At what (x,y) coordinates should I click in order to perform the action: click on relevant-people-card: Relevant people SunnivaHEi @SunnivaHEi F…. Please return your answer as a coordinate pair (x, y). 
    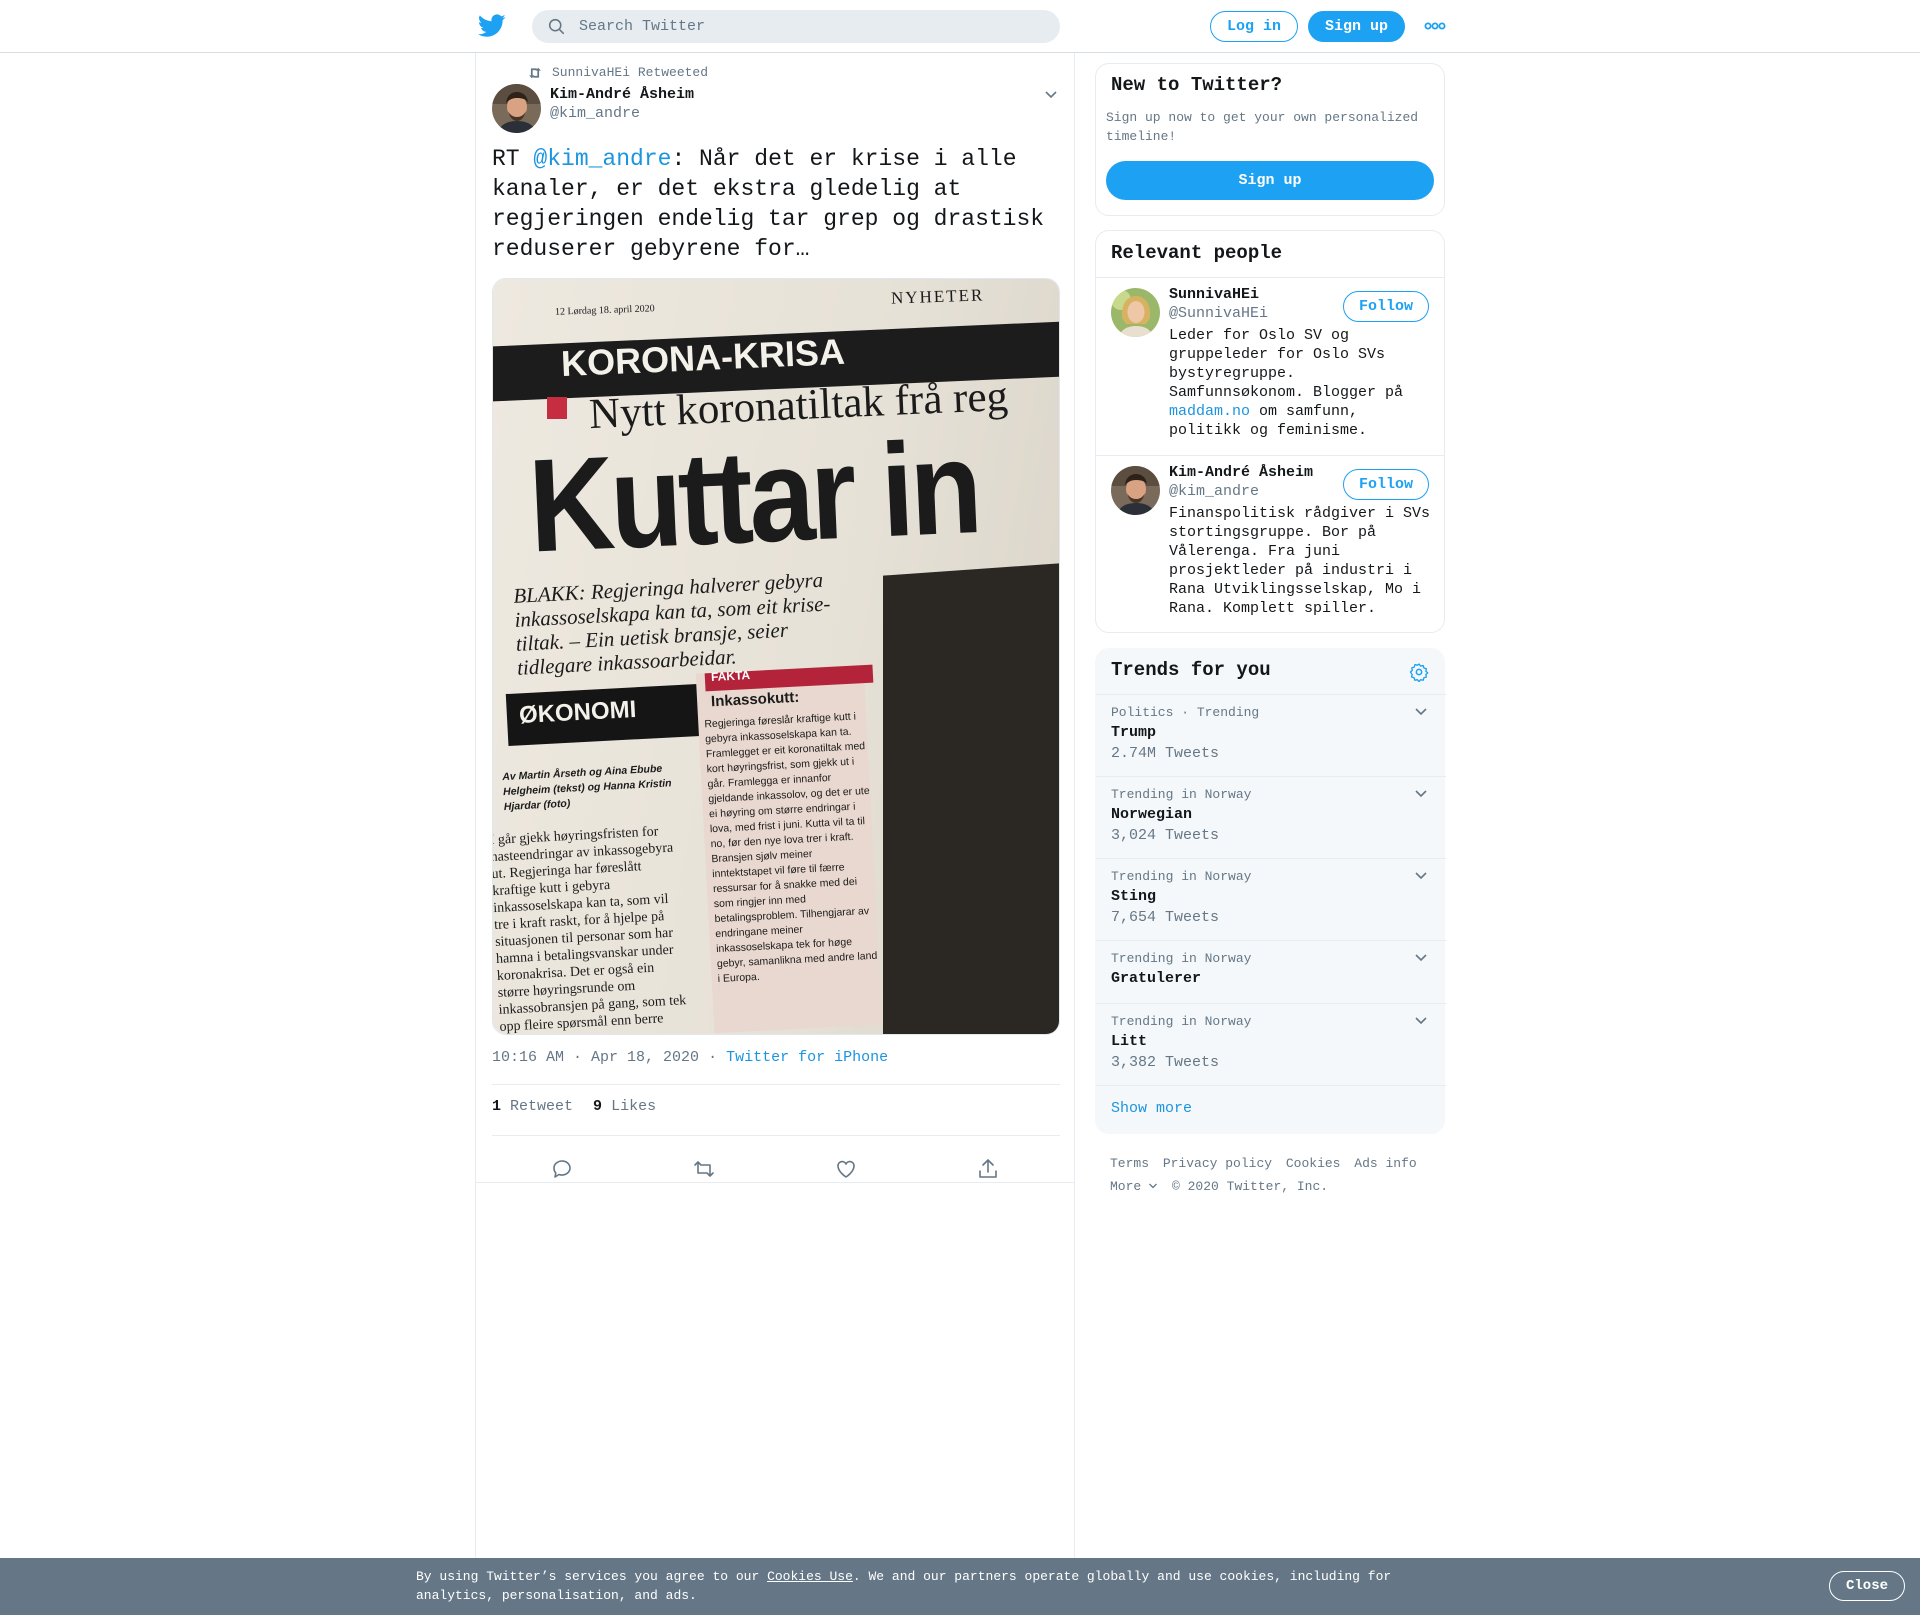
    Looking at the image, I should click on (1270, 431).